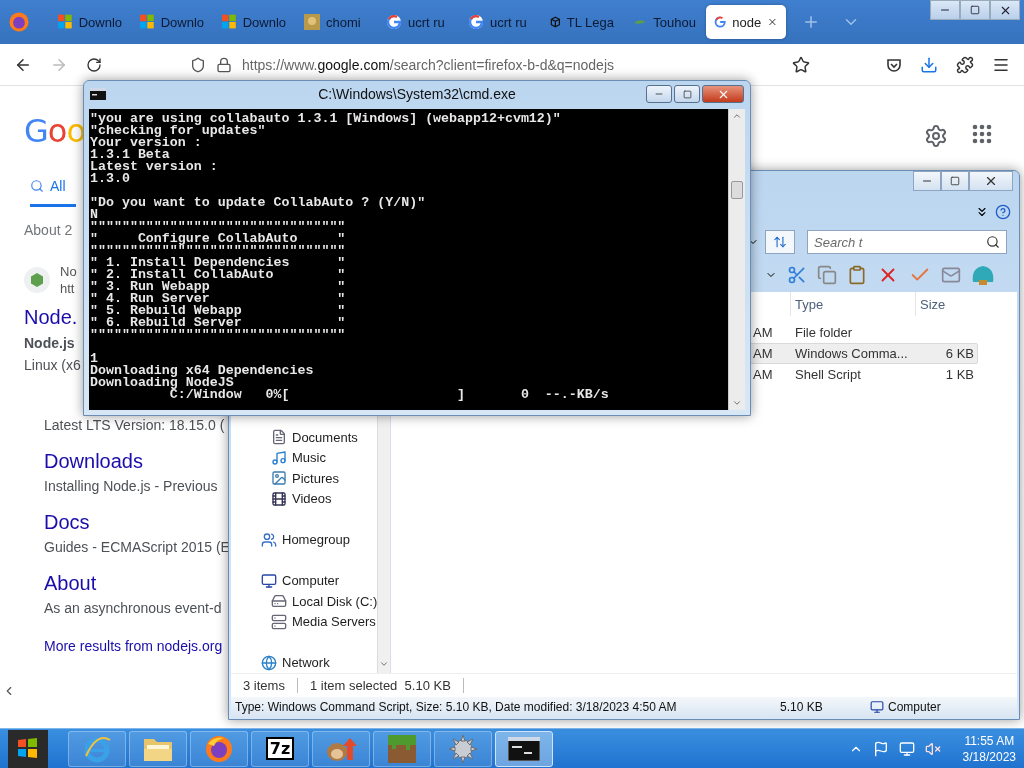  What do you see at coordinates (304, 580) in the screenshot?
I see `nav-item: Computer` at bounding box center [304, 580].